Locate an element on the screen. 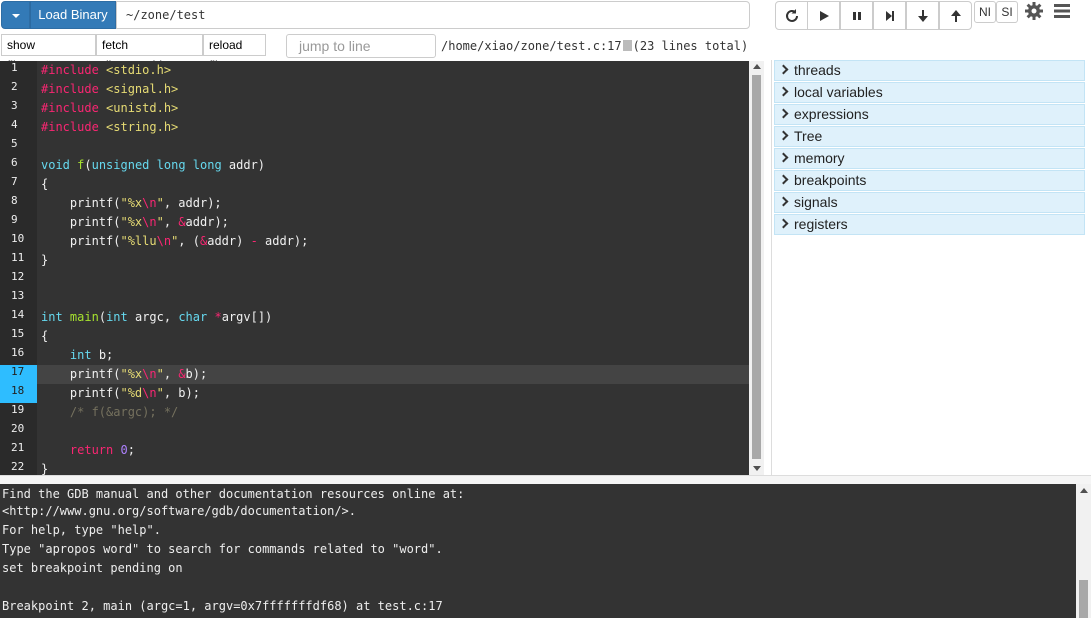  line-number: 8 is located at coordinates (18, 203).